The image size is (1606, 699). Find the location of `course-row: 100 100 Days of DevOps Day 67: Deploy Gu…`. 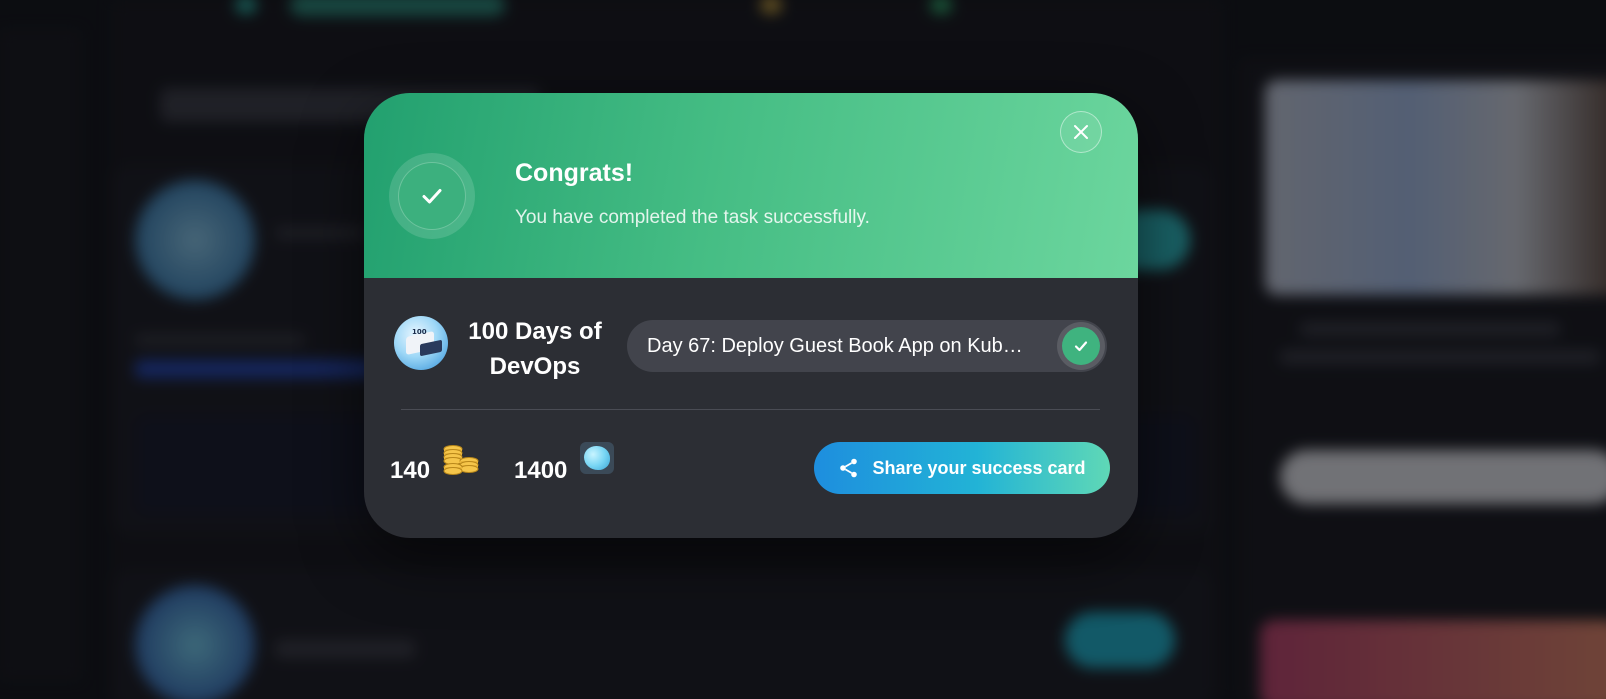

course-row: 100 100 Days of DevOps Day 67: Deploy Gu… is located at coordinates (751, 344).